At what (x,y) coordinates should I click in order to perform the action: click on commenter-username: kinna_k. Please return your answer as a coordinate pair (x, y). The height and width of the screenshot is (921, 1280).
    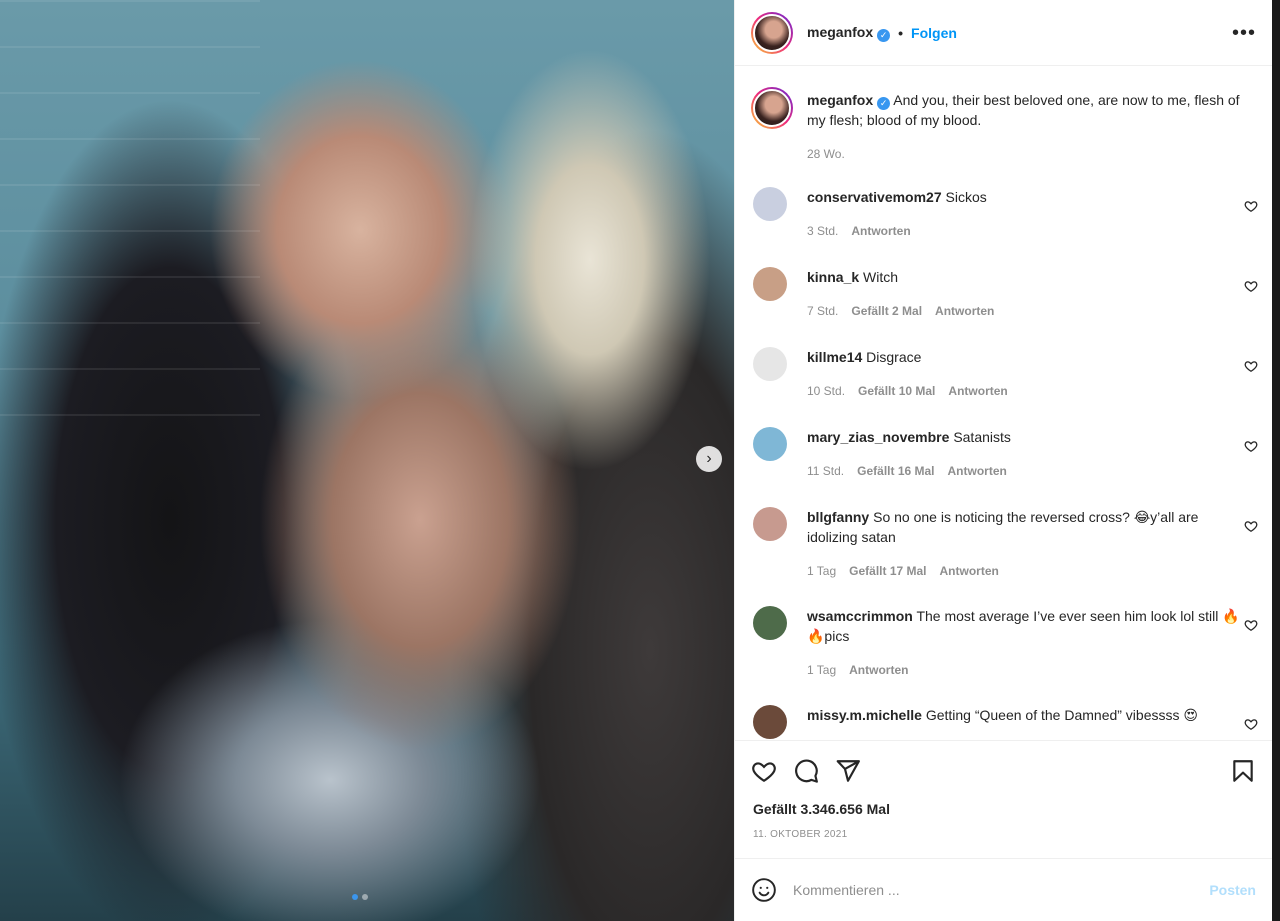
    Looking at the image, I should click on (833, 277).